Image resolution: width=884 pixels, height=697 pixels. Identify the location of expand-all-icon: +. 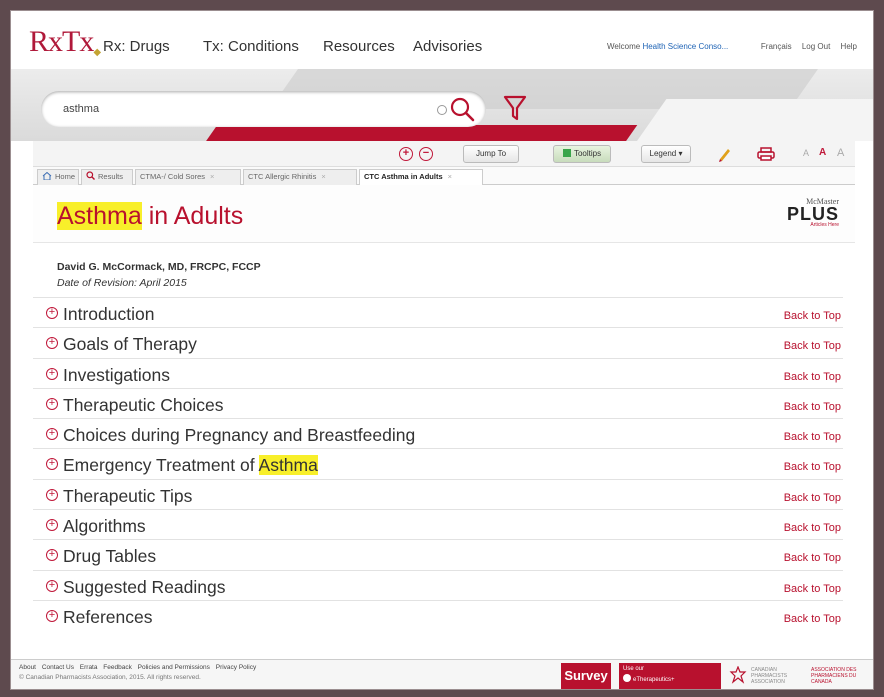
(406, 154).